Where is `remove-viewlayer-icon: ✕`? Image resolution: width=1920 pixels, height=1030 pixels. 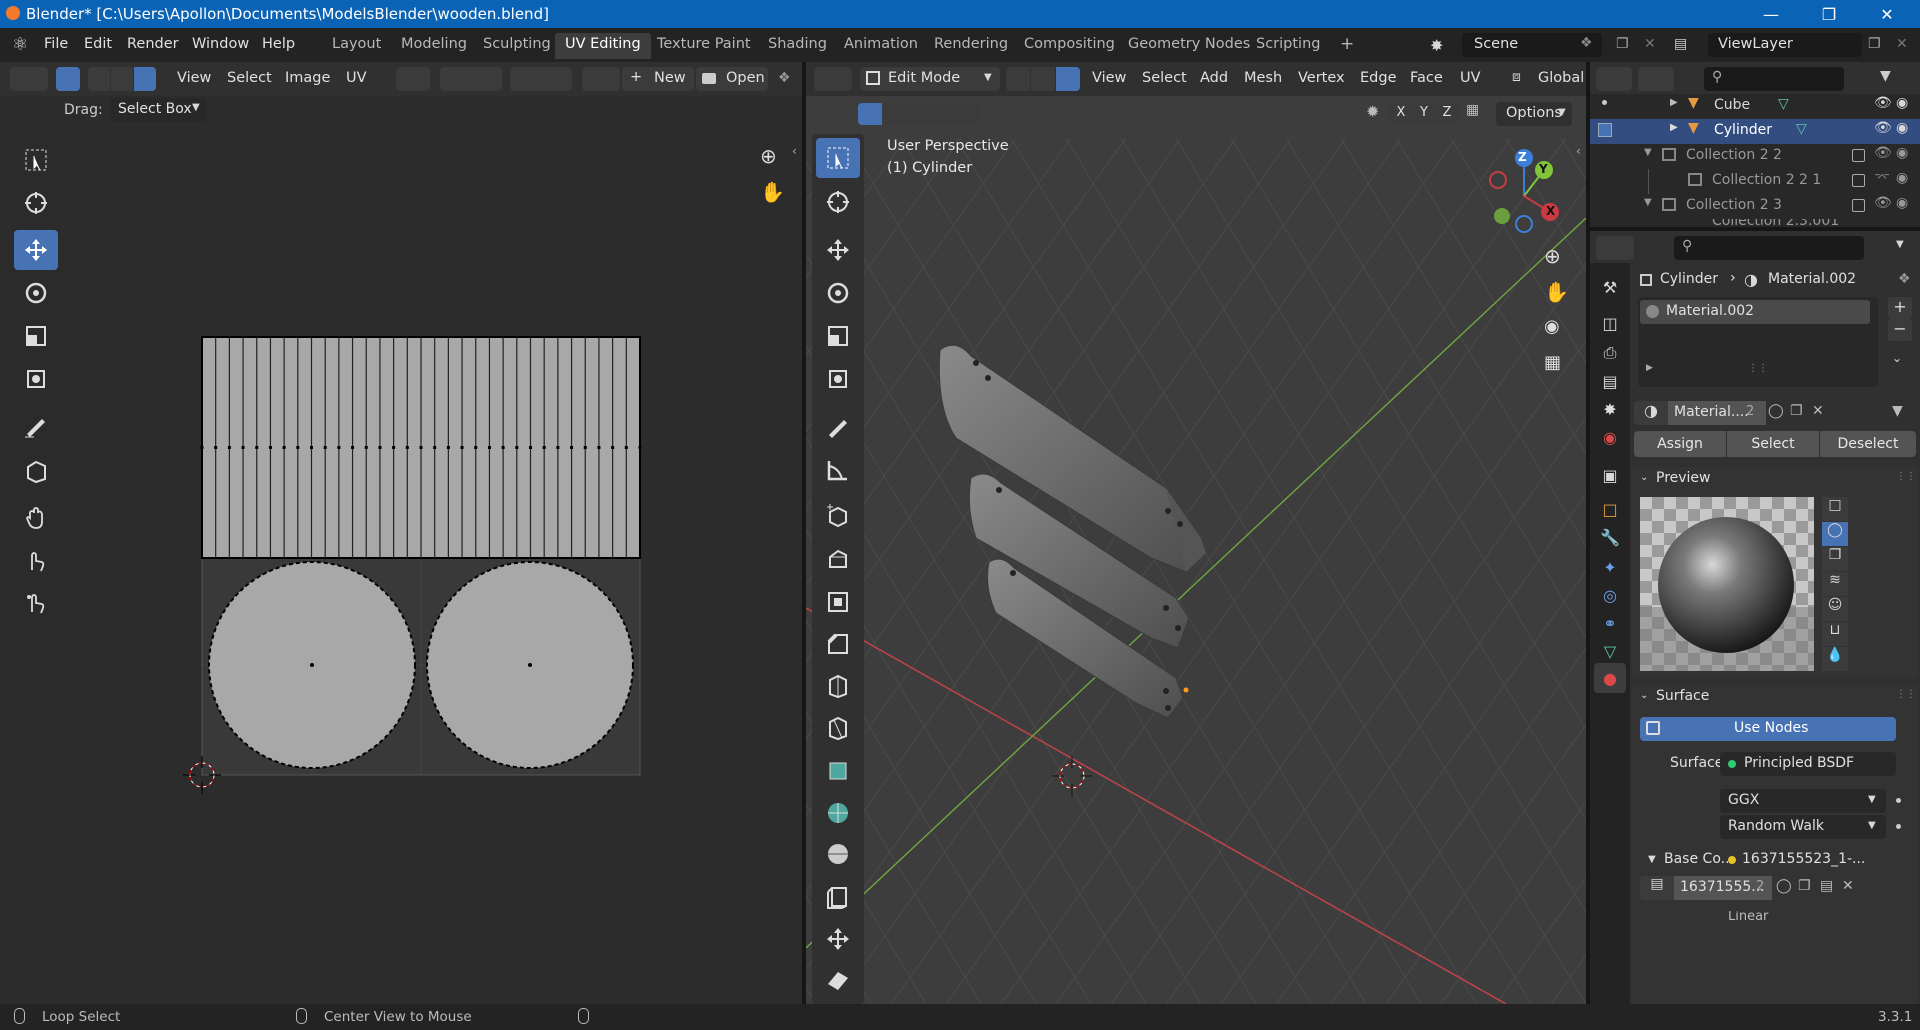
remove-viewlayer-icon: ✕ is located at coordinates (1902, 44).